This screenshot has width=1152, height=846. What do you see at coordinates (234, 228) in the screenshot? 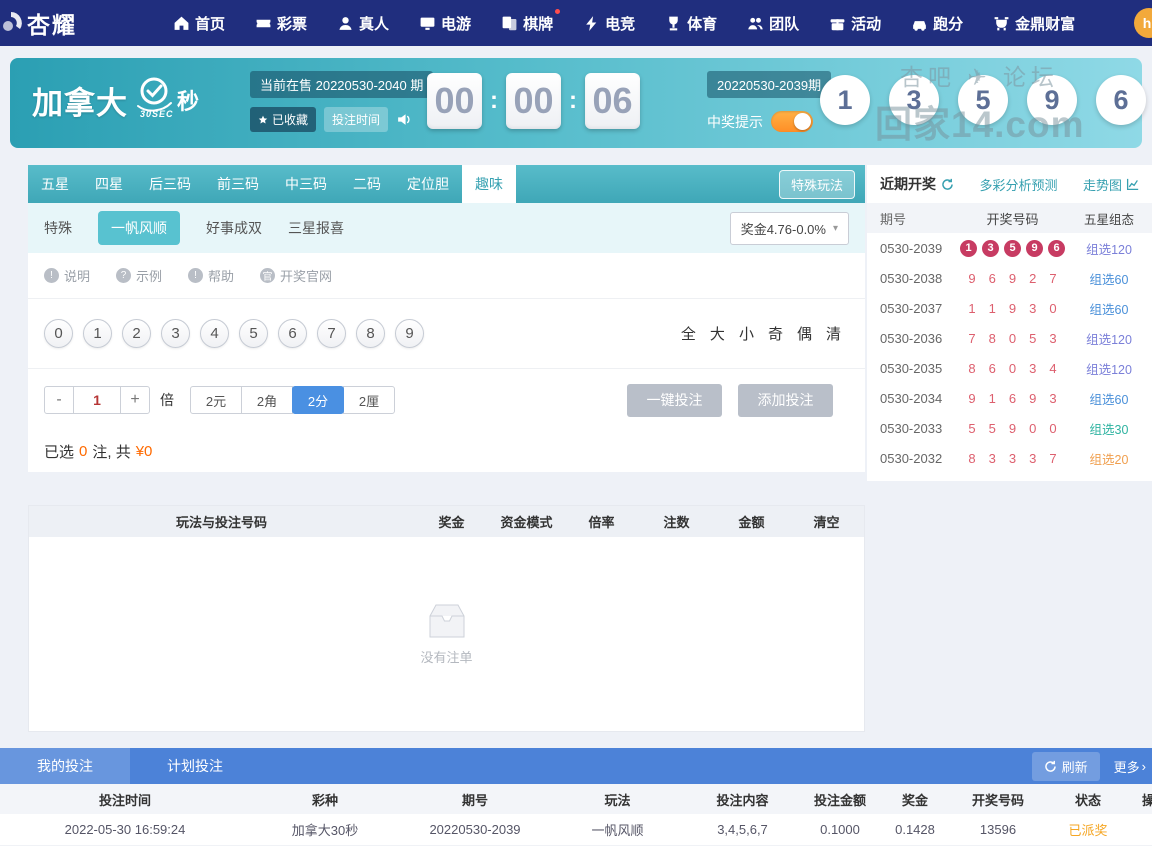
I see `subtab-haoshichengshuang: 好事成双` at bounding box center [234, 228].